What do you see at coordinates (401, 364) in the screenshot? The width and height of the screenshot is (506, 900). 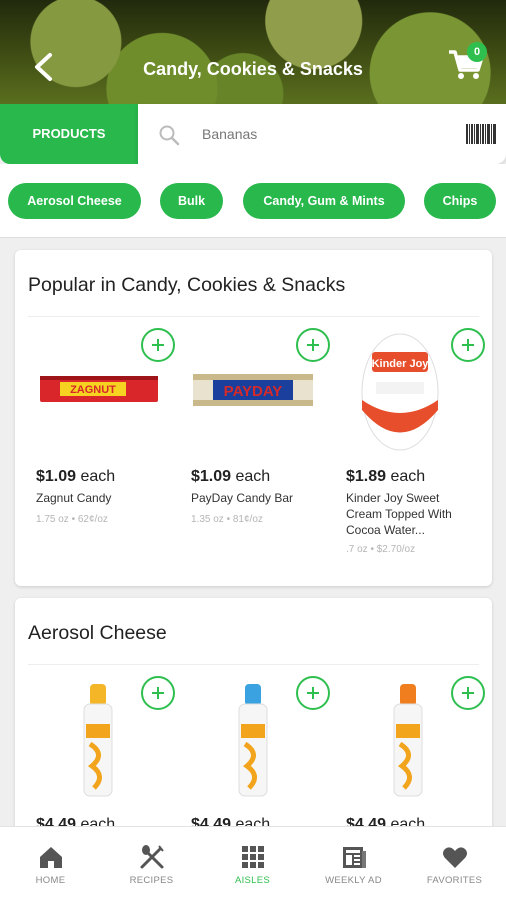 I see `product-image-label: Kinder Joy` at bounding box center [401, 364].